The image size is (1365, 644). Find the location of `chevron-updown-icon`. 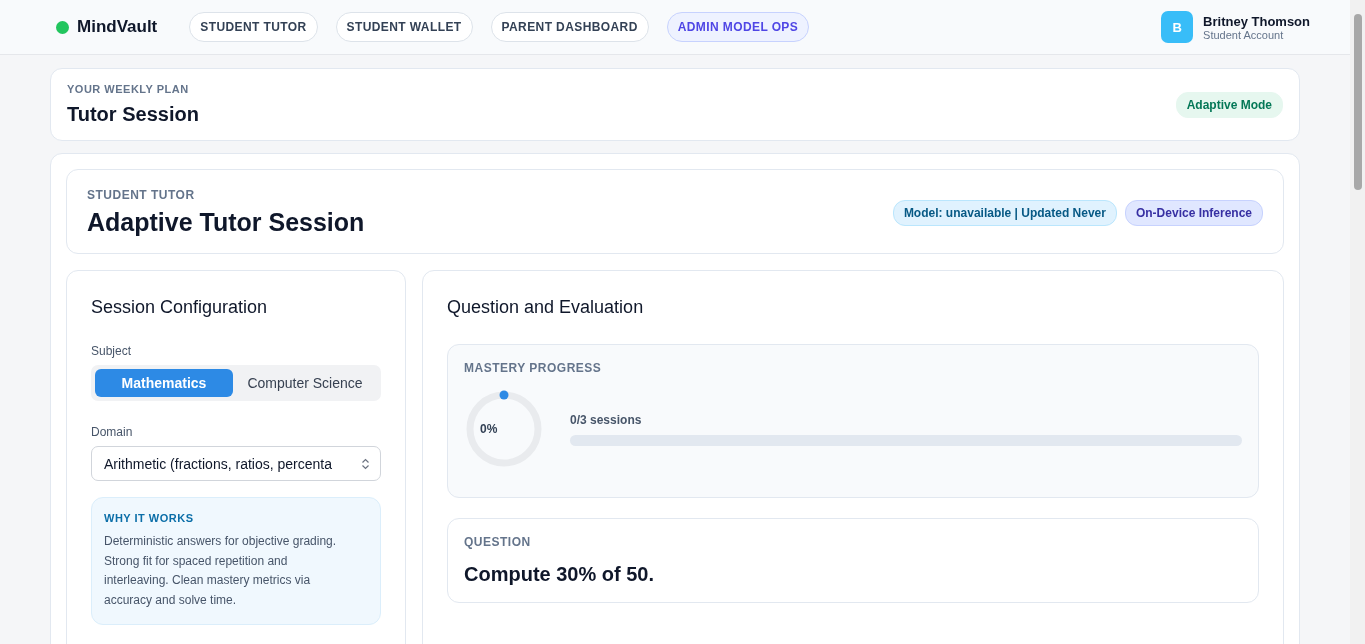

chevron-updown-icon is located at coordinates (365, 463).